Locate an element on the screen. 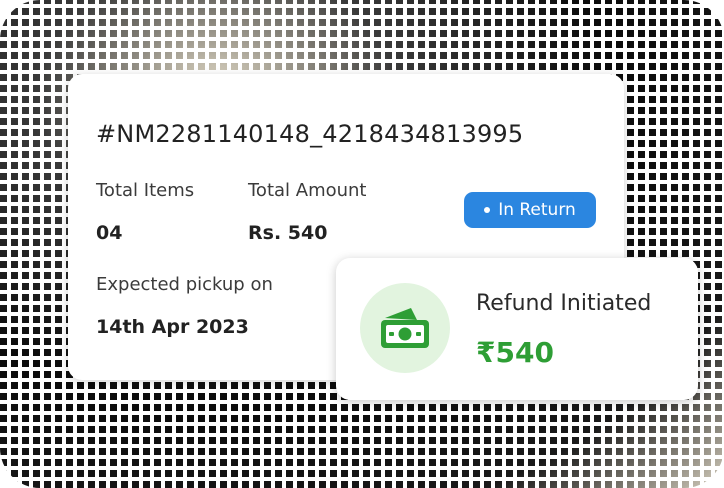  status-badge-label: In Return is located at coordinates (537, 210).